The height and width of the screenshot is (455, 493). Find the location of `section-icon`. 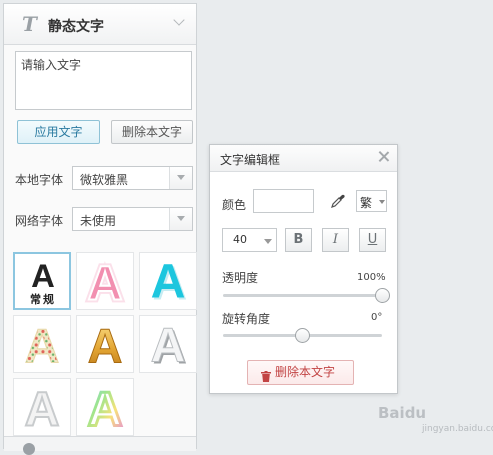

section-icon is located at coordinates (29, 449).